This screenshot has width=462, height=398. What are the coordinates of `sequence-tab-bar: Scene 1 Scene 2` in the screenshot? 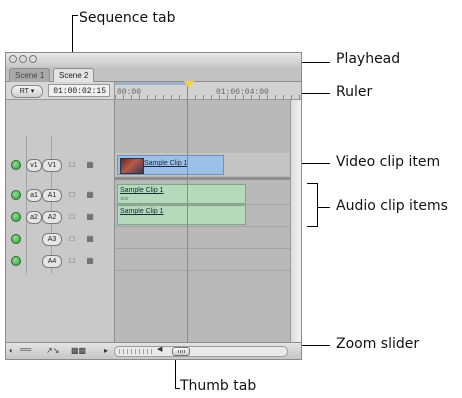 It's located at (153, 74).